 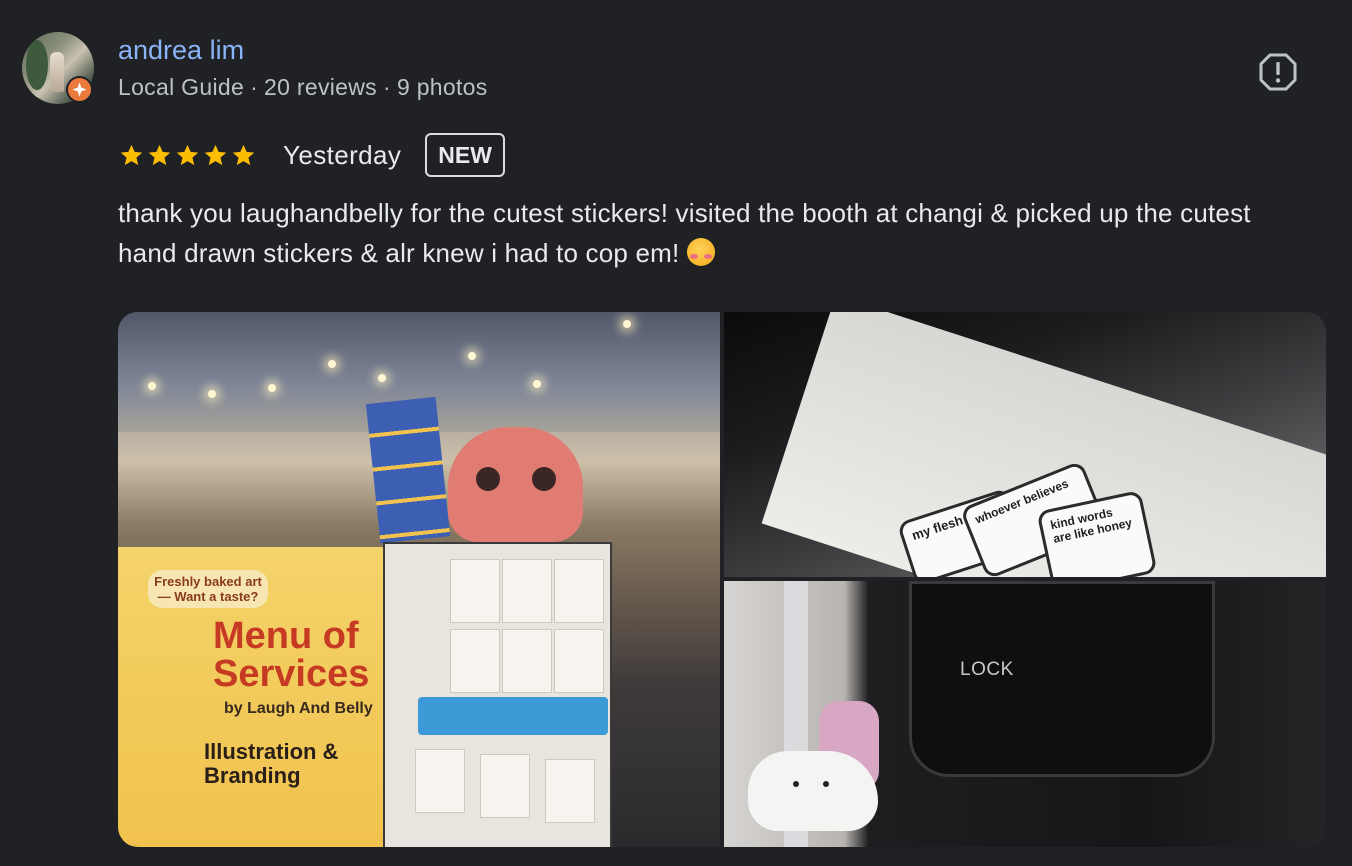 I want to click on smiling-face-with-hearts-icon, so click(x=700, y=252).